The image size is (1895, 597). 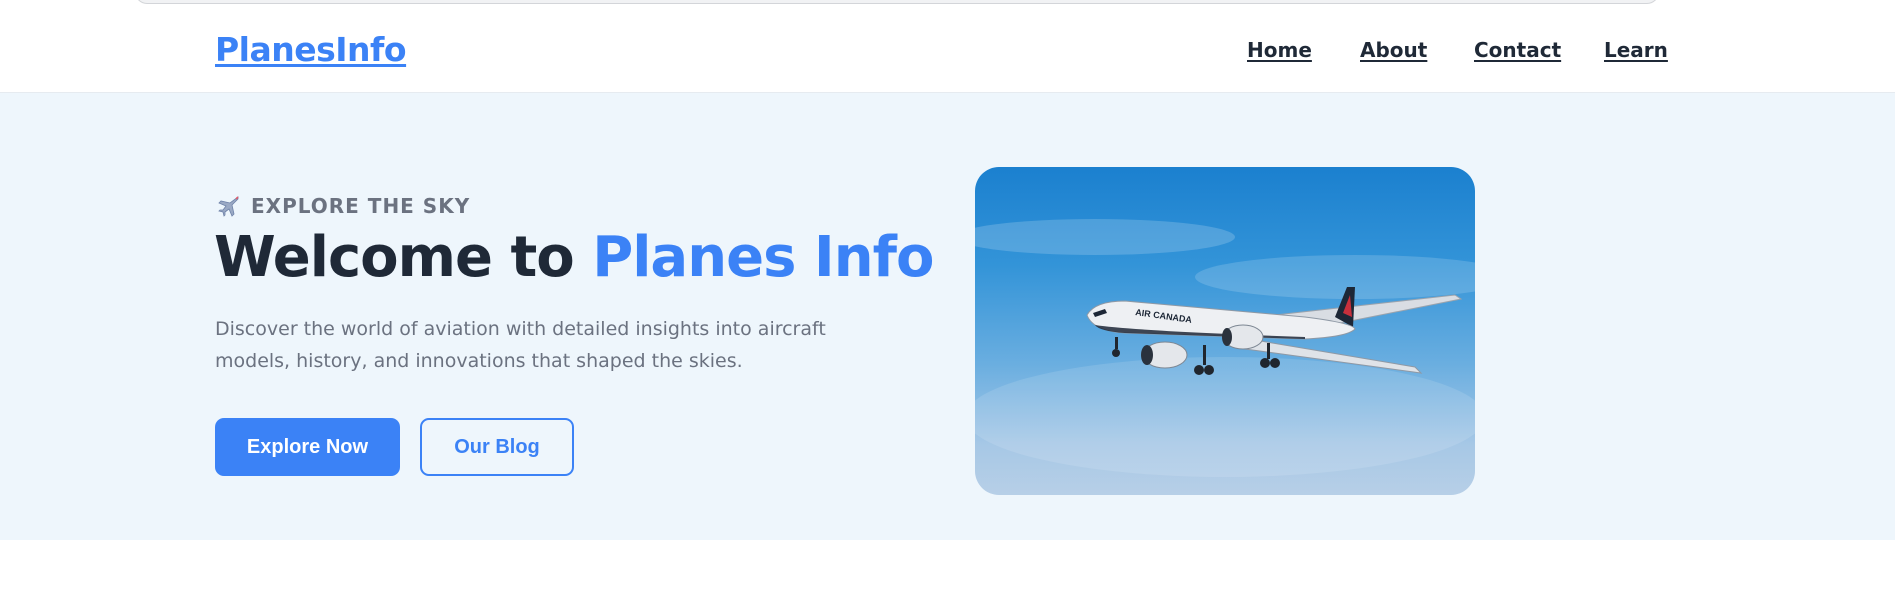 I want to click on browser-bar-edge, so click(x=897, y=2).